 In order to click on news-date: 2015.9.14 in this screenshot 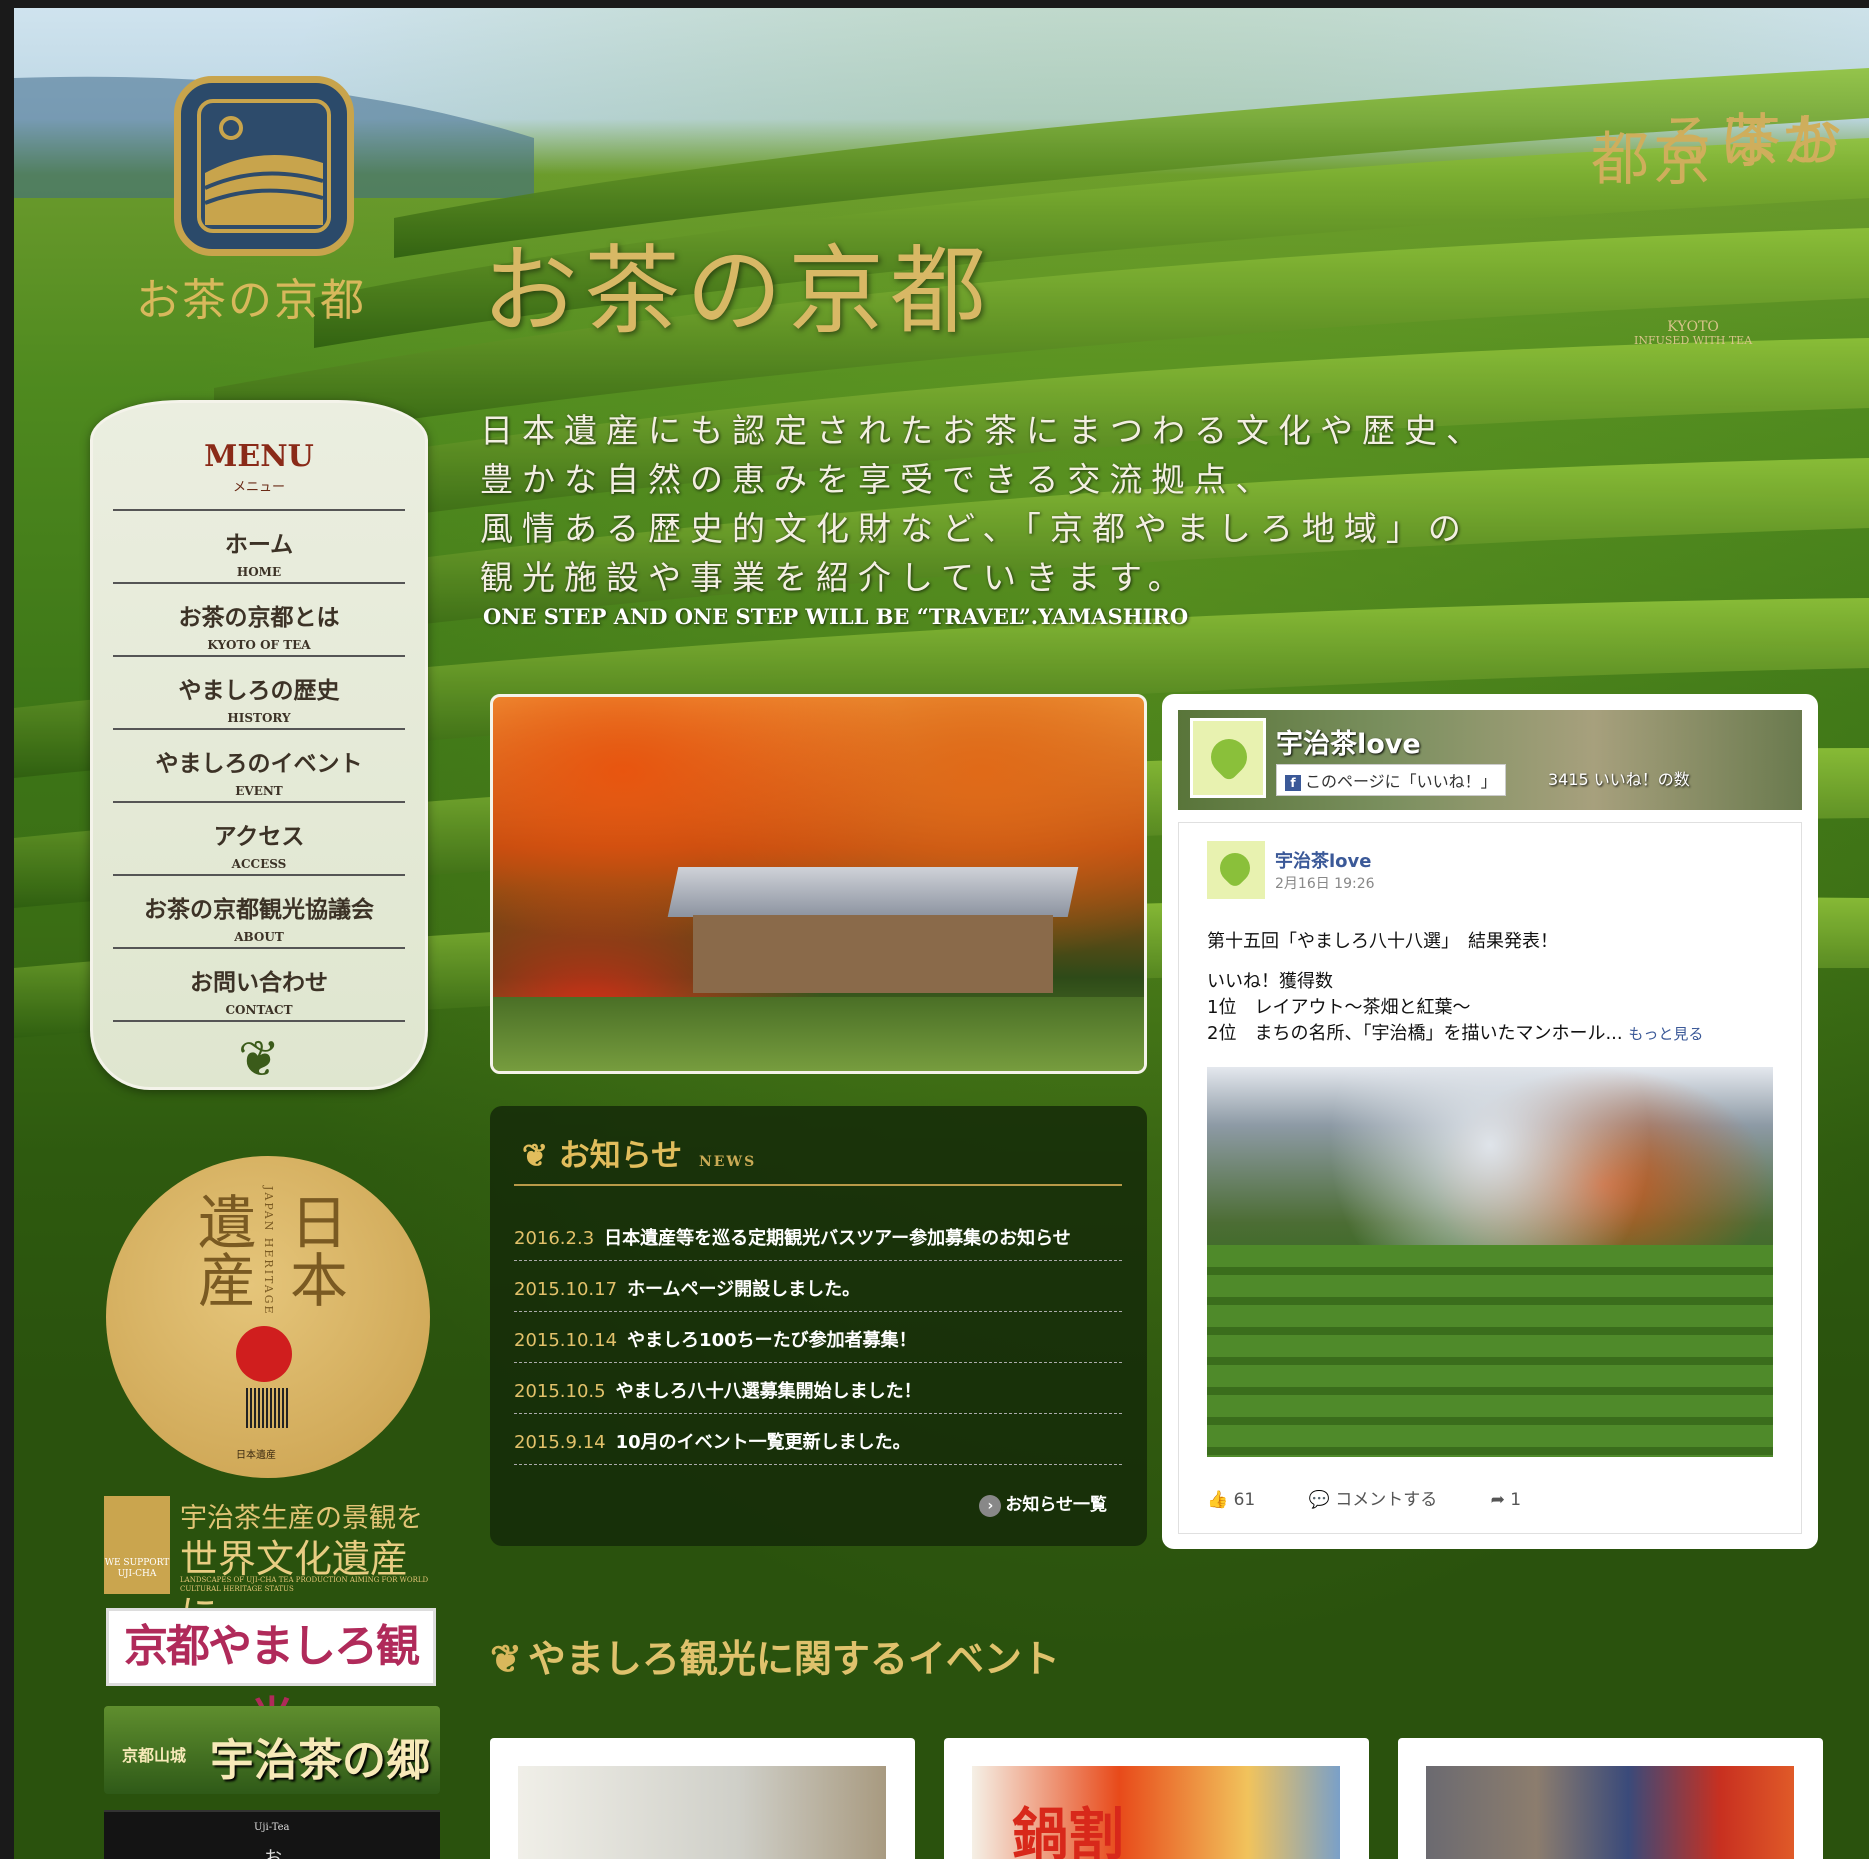, I will do `click(560, 1442)`.